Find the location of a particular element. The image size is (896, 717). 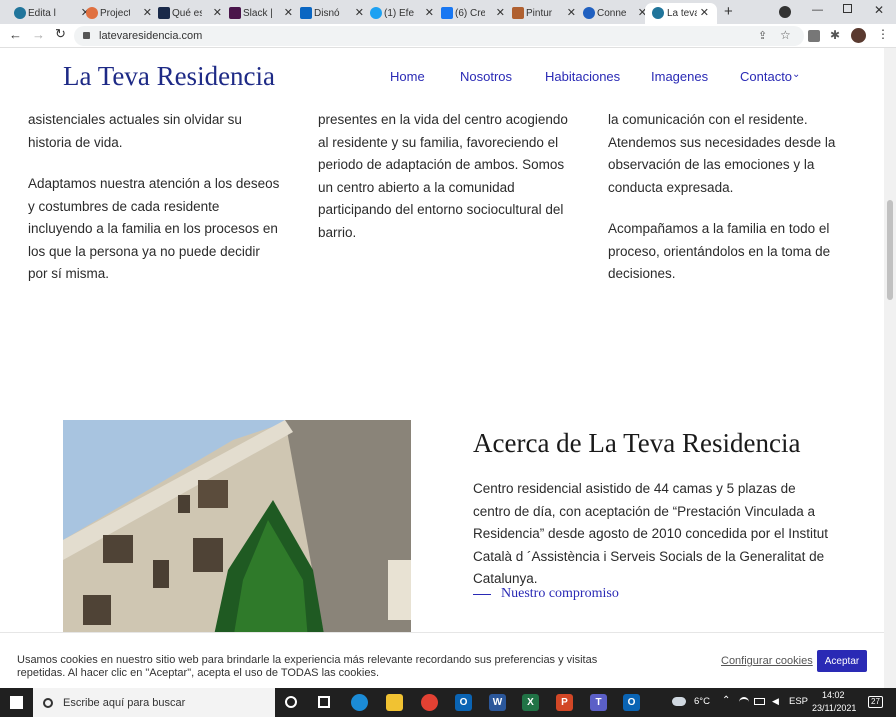

clock-date: 23/11/2021 is located at coordinates (834, 708).